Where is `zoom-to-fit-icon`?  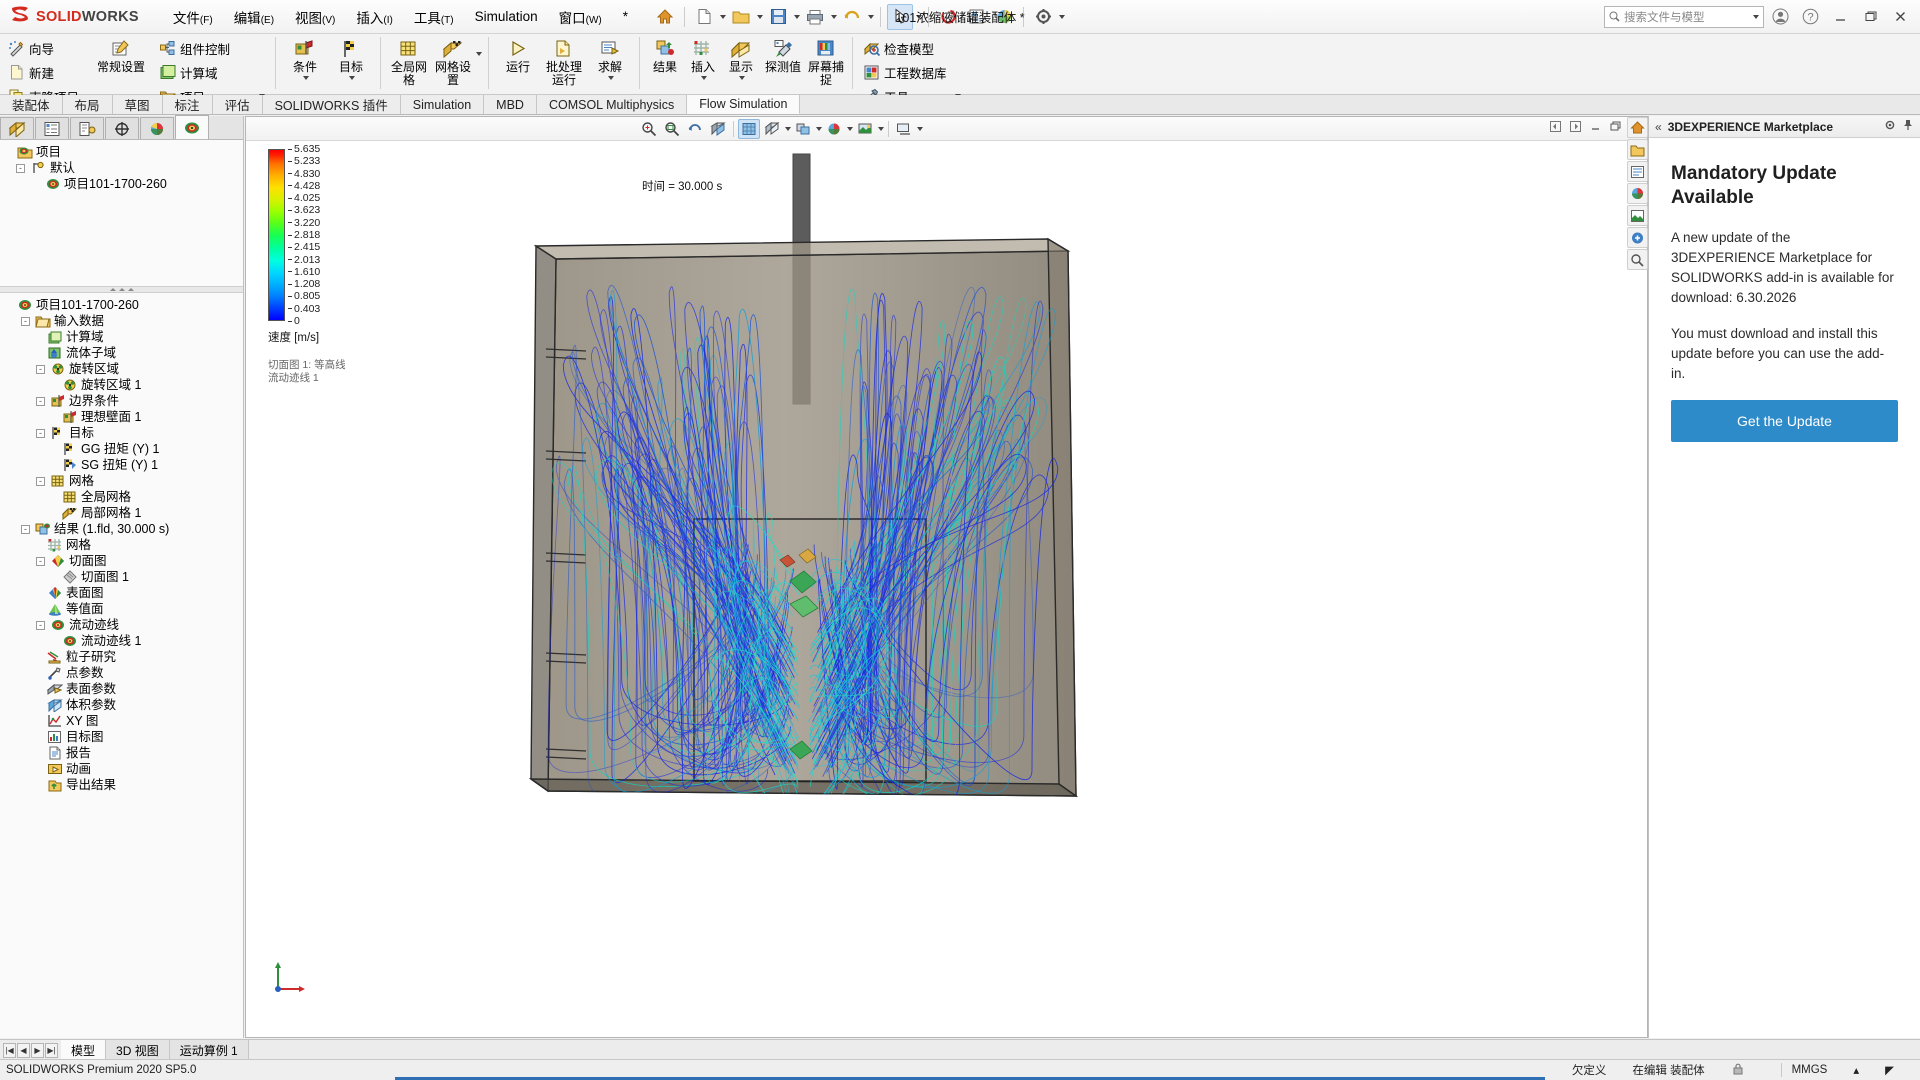
zoom-to-fit-icon is located at coordinates (649, 129).